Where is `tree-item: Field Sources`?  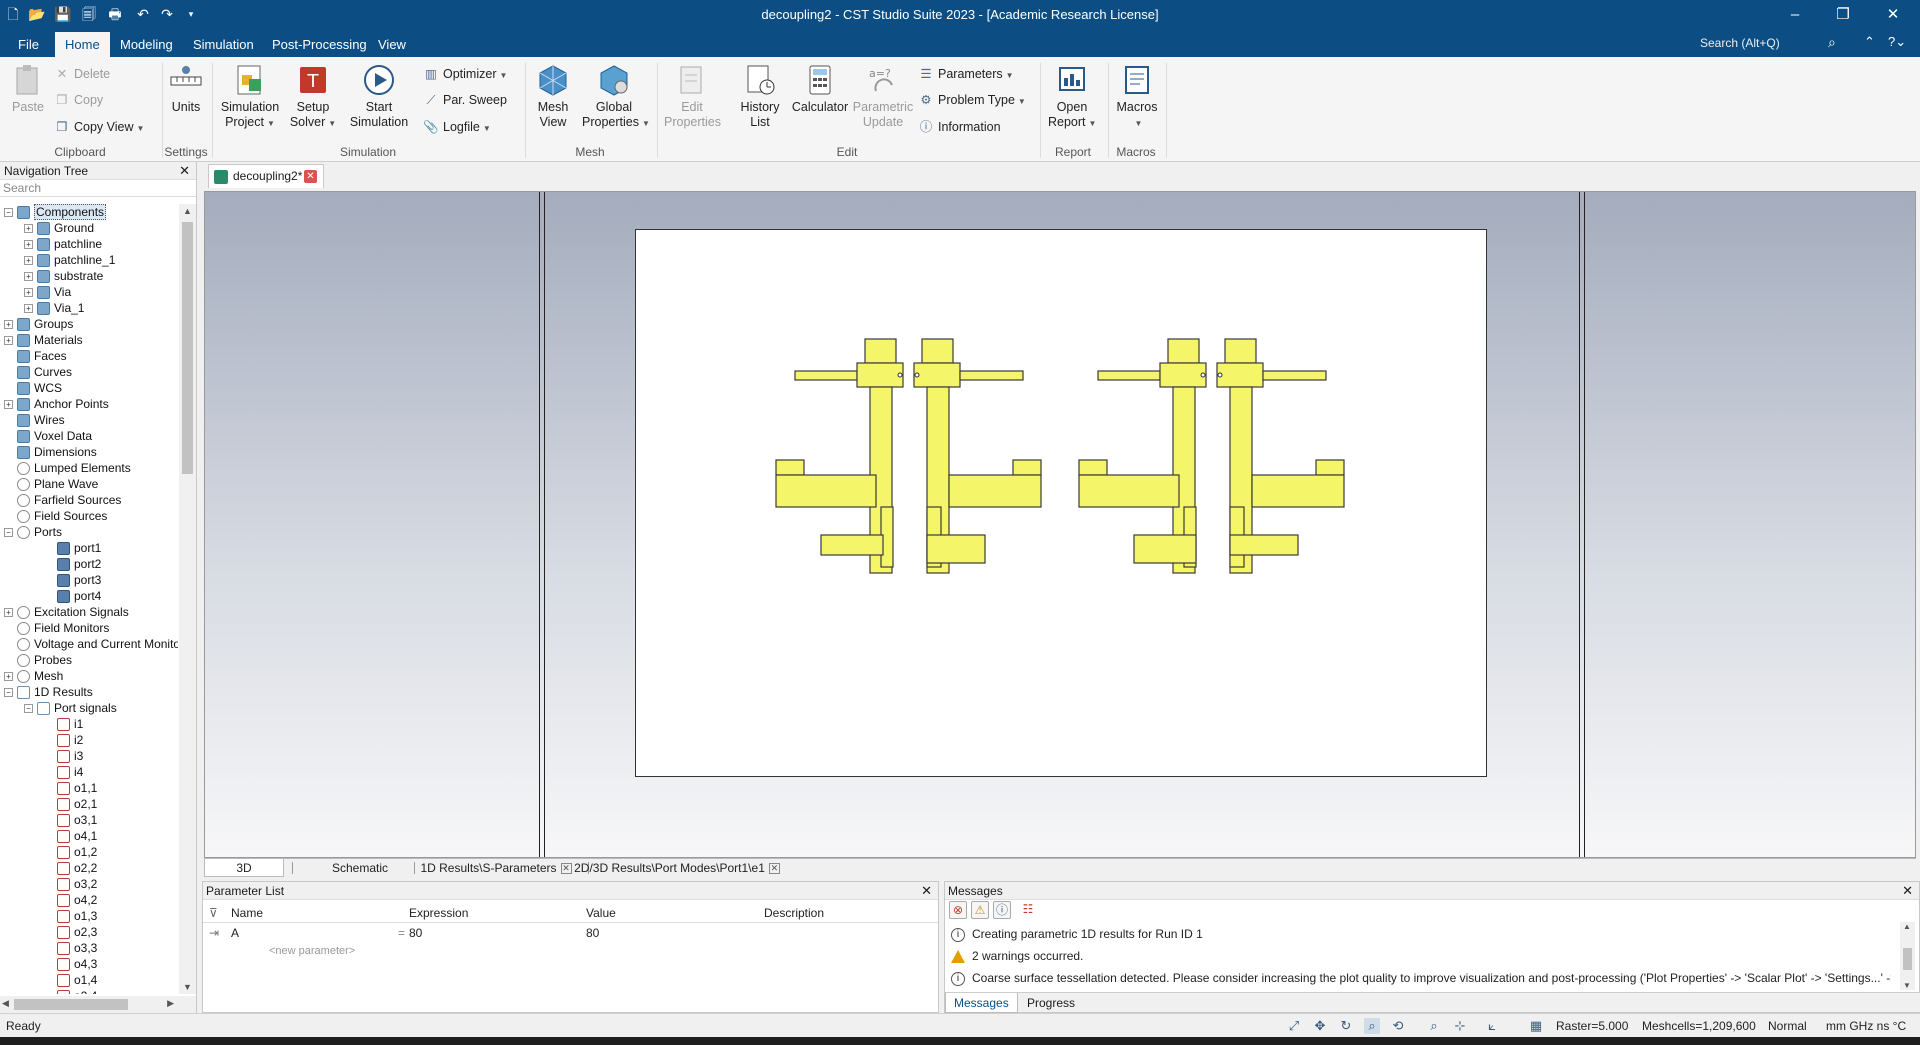 tree-item: Field Sources is located at coordinates (55, 516).